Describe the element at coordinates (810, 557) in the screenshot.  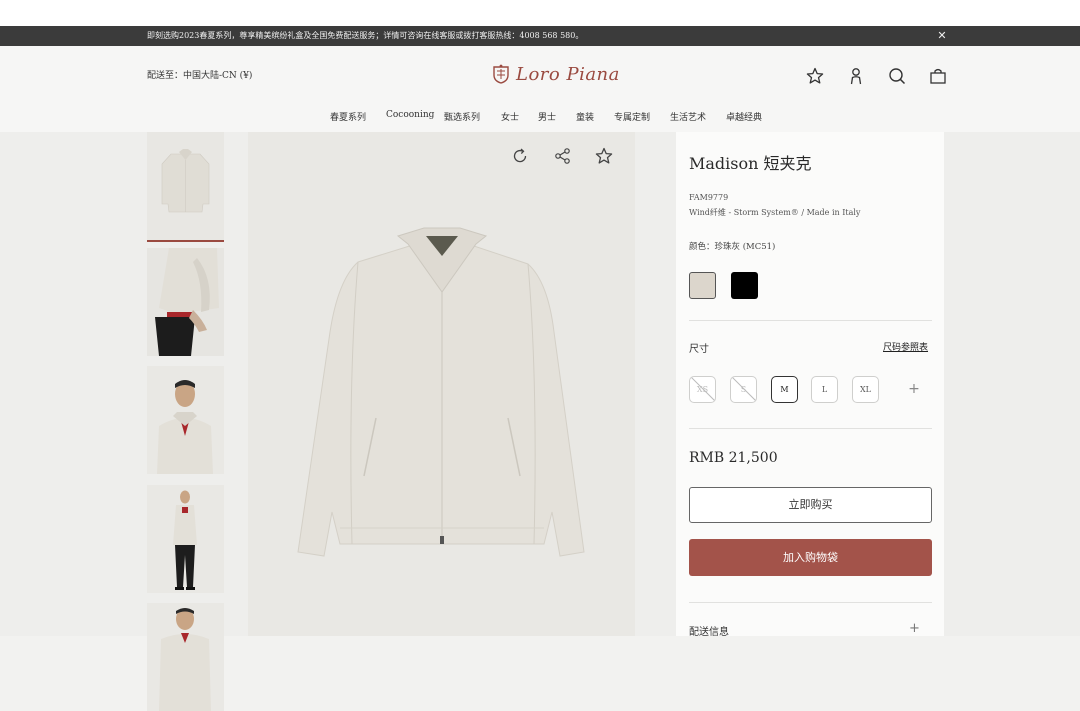
I see `add-to-bag-button: 加入购物袋` at that location.